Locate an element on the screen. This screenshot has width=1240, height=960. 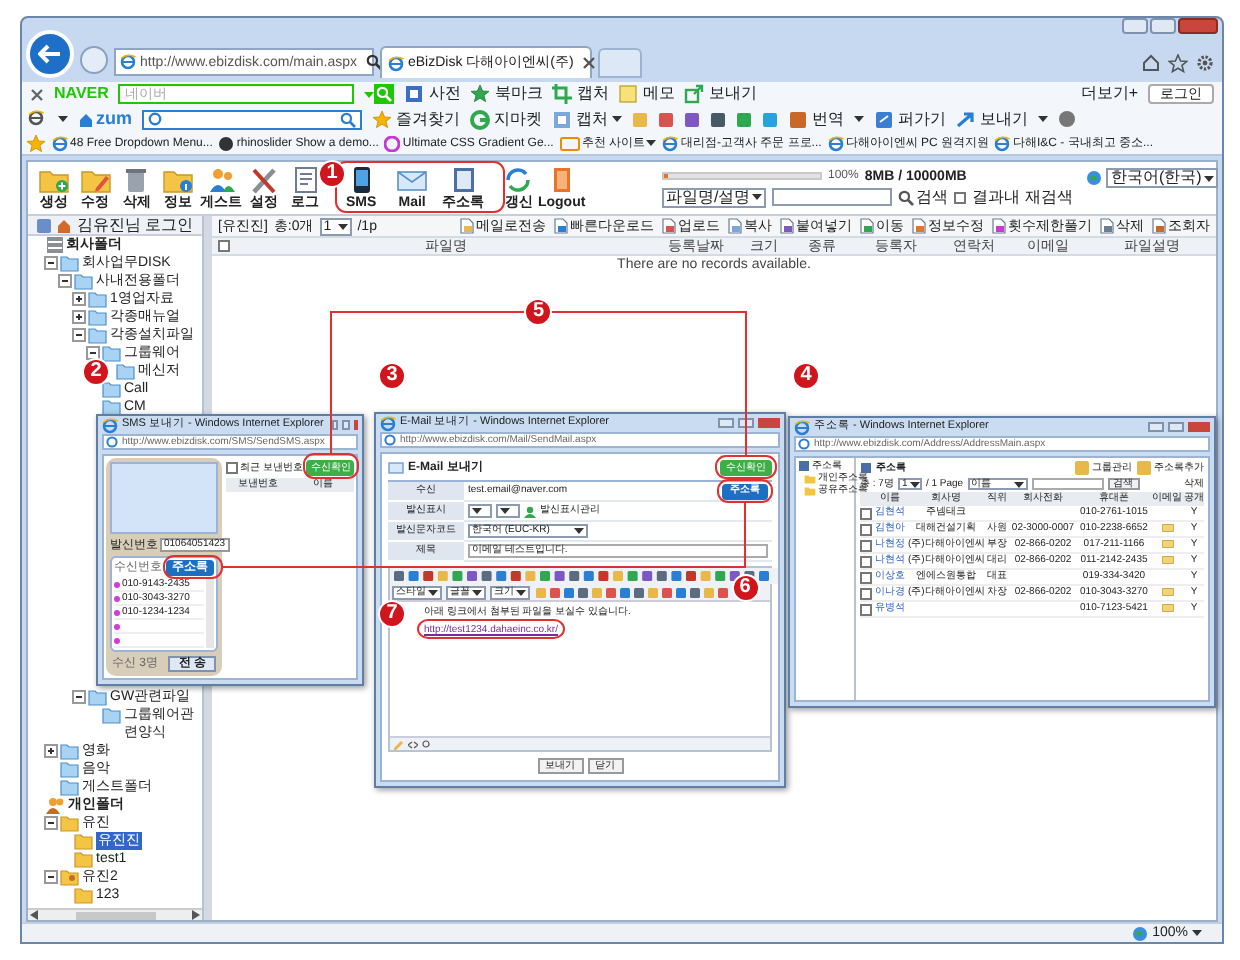
dropdown: 파일명/설명 is located at coordinates (714, 197).